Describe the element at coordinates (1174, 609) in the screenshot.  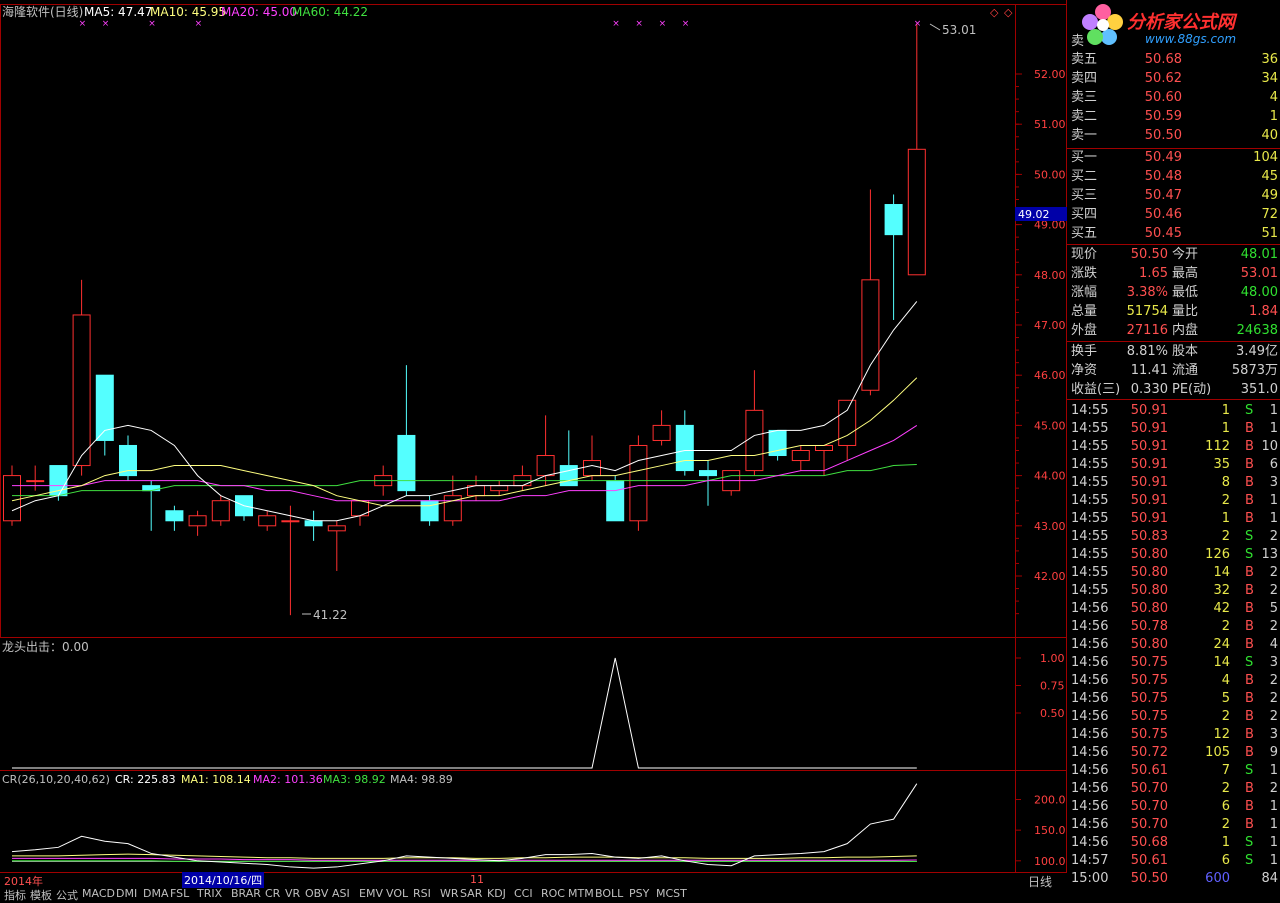
I see `tick-row: 14:5650.8042B5` at that location.